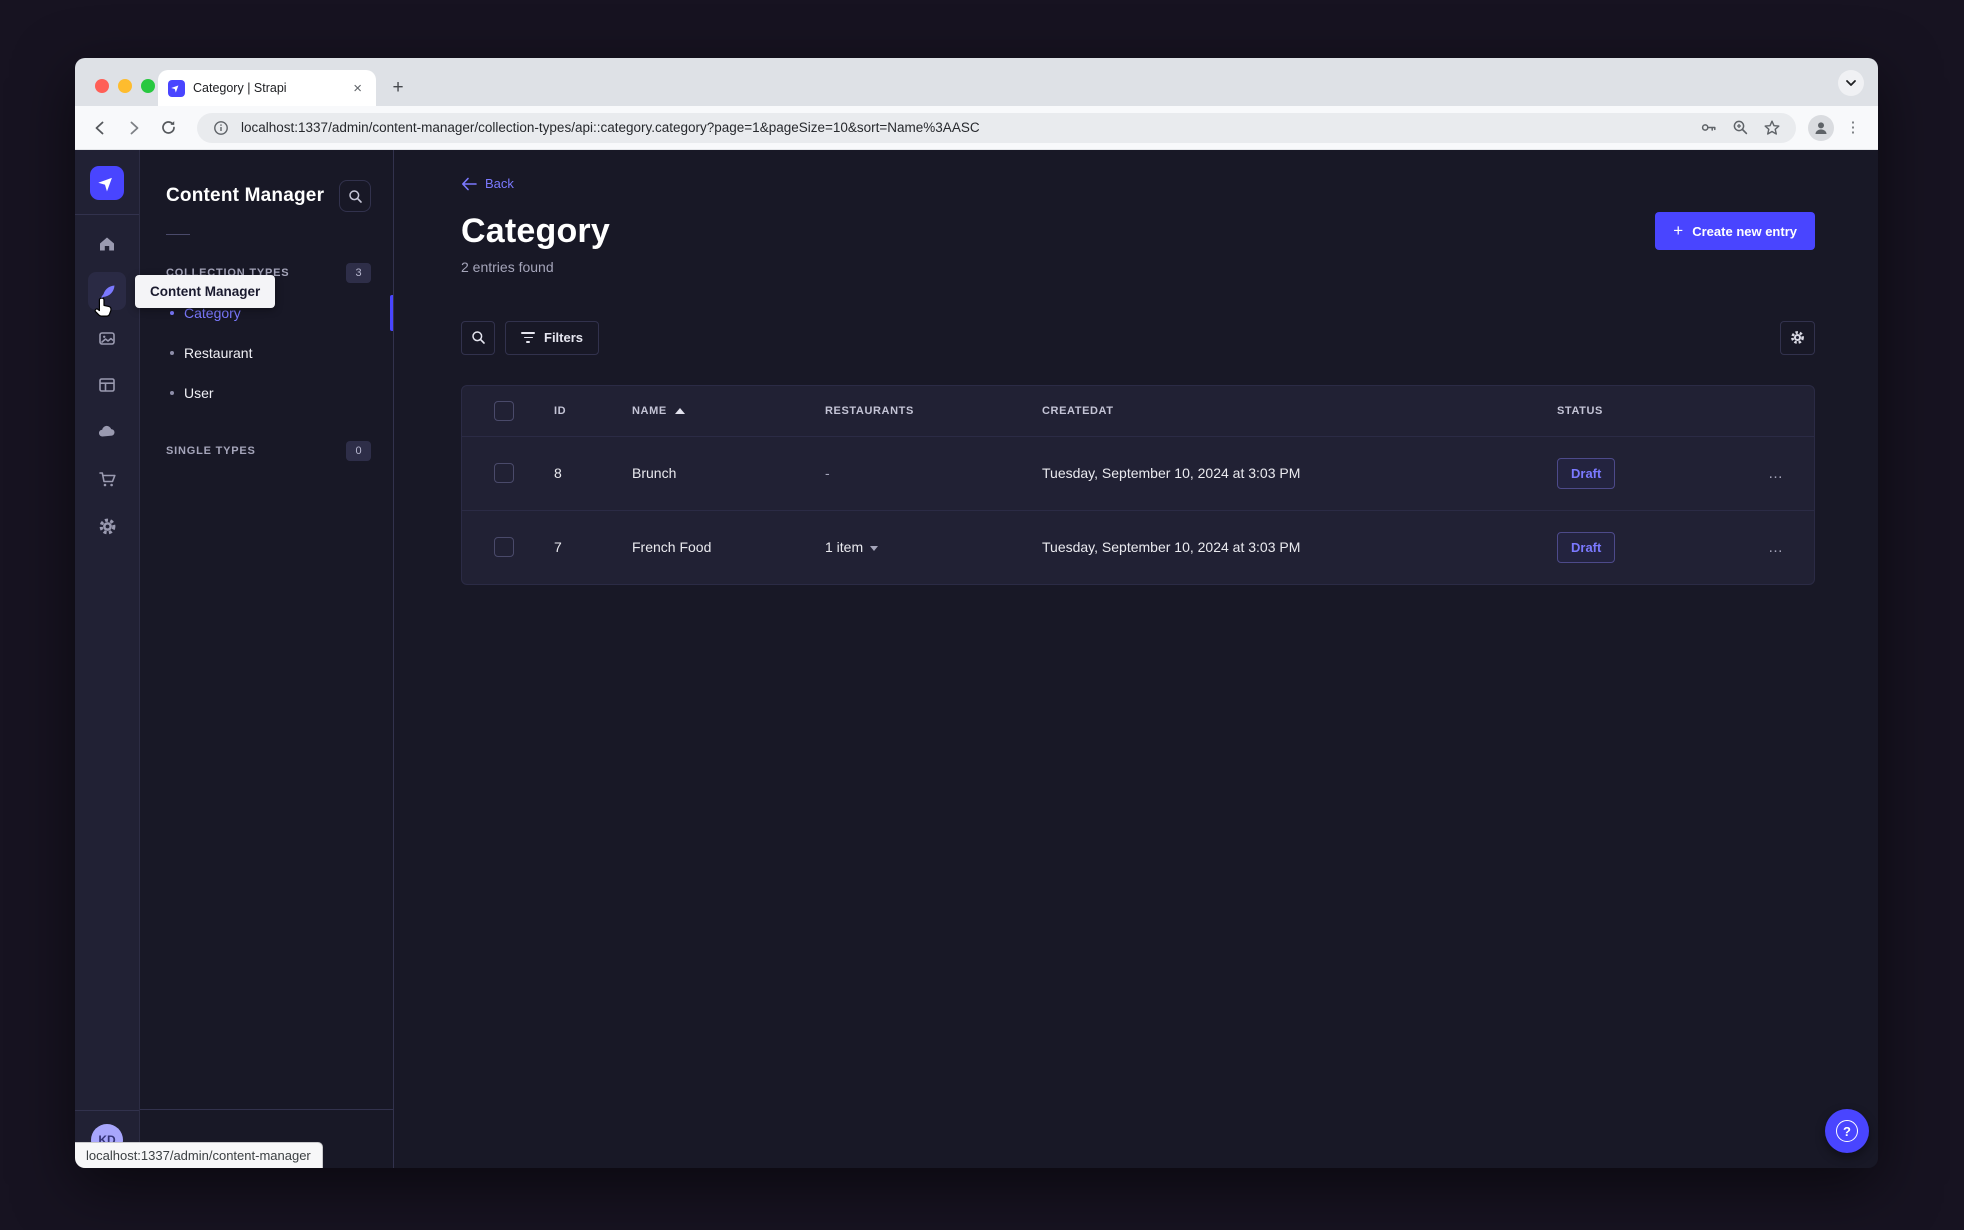 The height and width of the screenshot is (1230, 1964). Describe the element at coordinates (245, 195) in the screenshot. I see `subnav-title: Content Manager` at that location.